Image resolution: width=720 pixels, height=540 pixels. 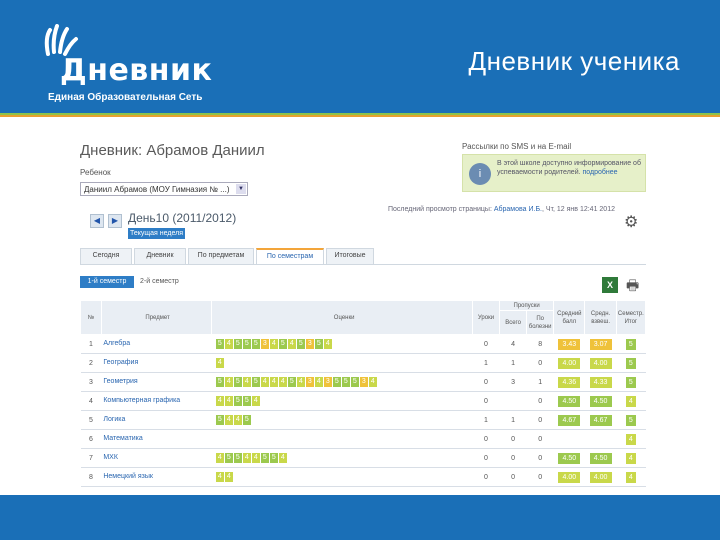 I want to click on gear-icon: ⚙, so click(x=633, y=223).